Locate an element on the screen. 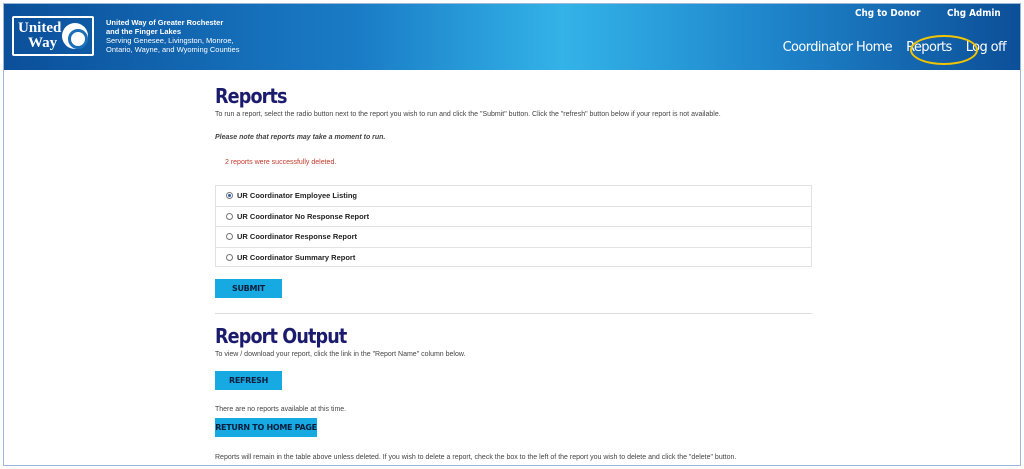 The image size is (1024, 469). submit-button: SUBMIT is located at coordinates (248, 288).